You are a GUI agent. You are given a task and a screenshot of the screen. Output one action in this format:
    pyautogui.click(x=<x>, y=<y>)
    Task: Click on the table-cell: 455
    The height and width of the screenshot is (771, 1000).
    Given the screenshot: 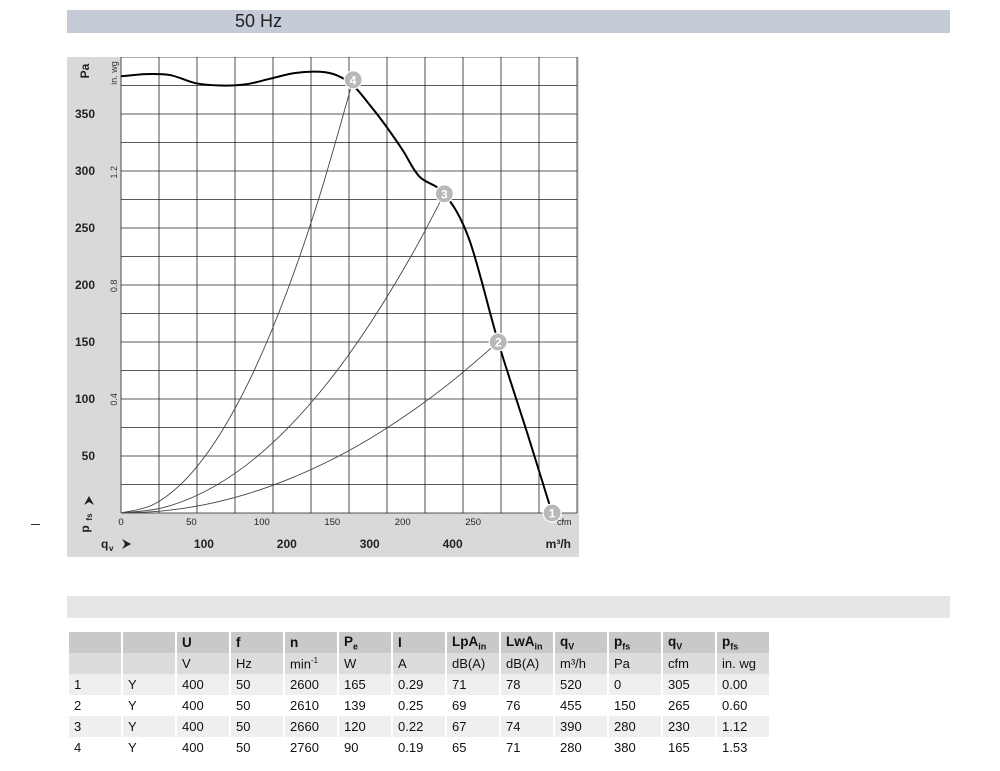 What is the action you would take?
    pyautogui.click(x=581, y=705)
    